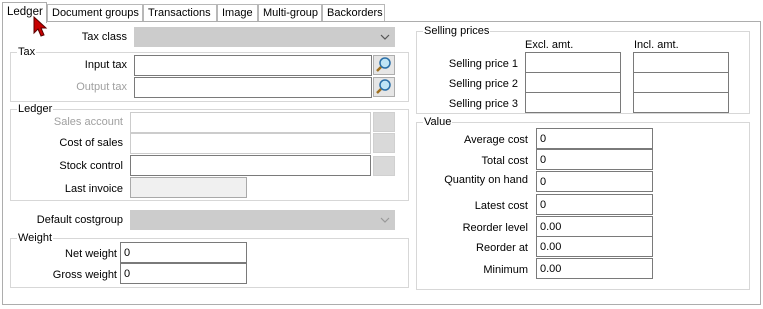 The width and height of the screenshot is (763, 309). What do you see at coordinates (35, 238) in the screenshot?
I see `weight-group-title: Weight` at bounding box center [35, 238].